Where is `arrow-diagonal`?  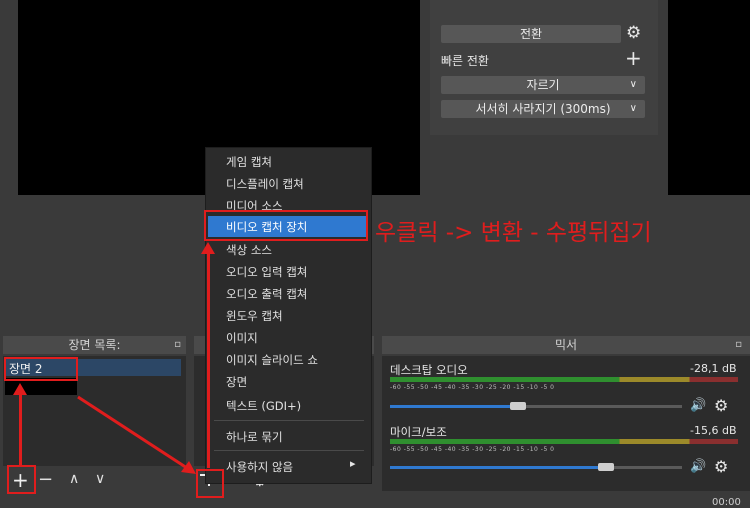 arrow-diagonal is located at coordinates (136, 434).